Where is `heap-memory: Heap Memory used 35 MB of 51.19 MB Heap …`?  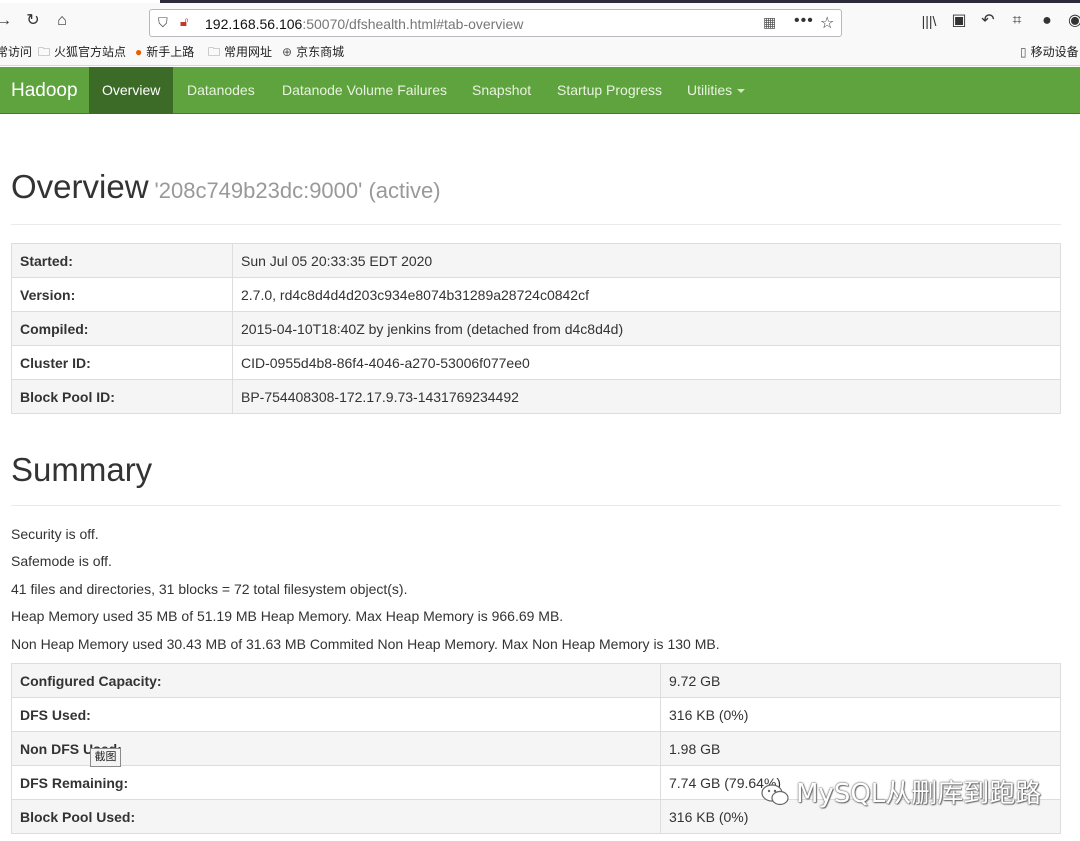 heap-memory: Heap Memory used 35 MB of 51.19 MB Heap … is located at coordinates (287, 616).